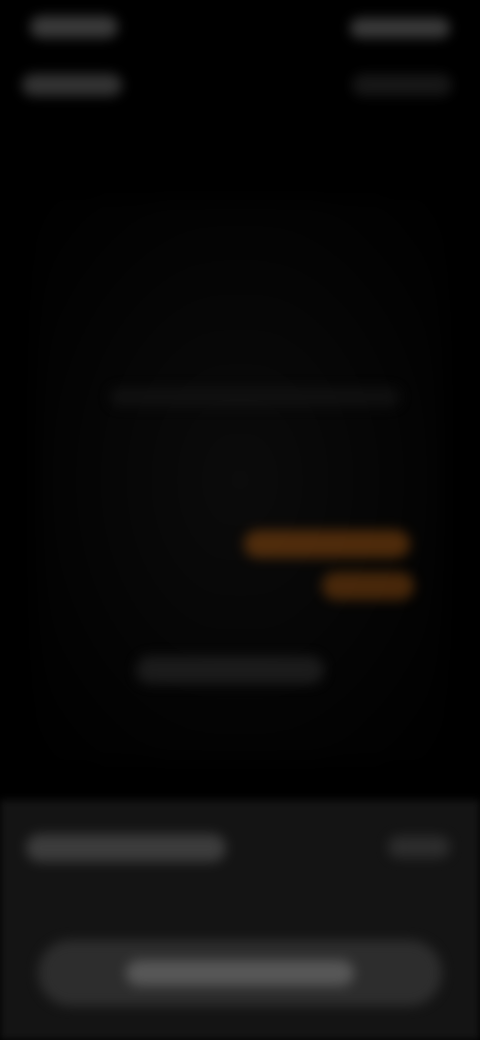  What do you see at coordinates (74, 27) in the screenshot?
I see `status-time` at bounding box center [74, 27].